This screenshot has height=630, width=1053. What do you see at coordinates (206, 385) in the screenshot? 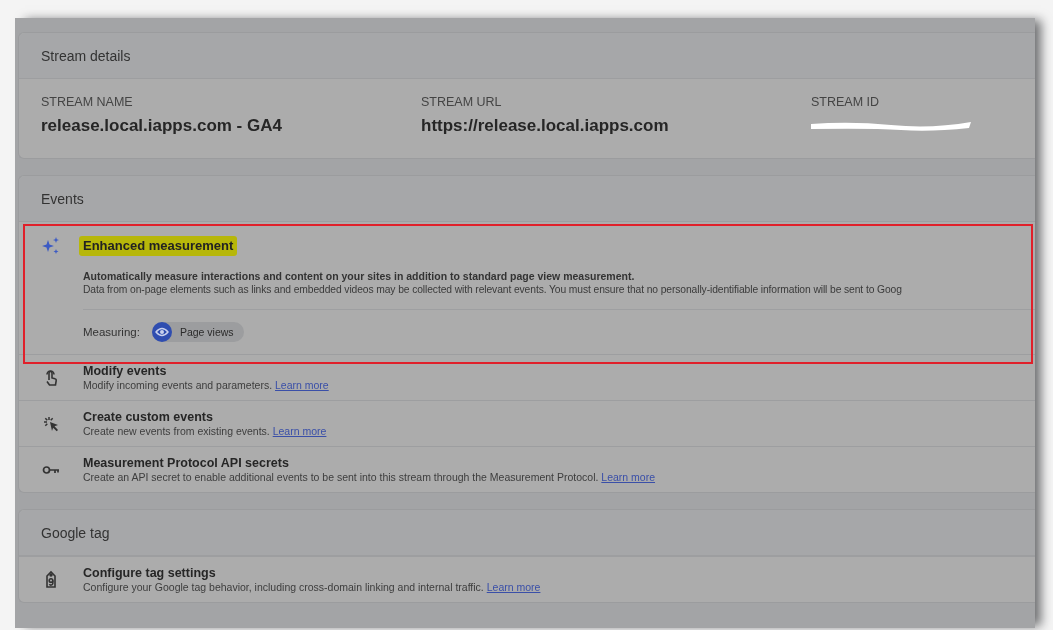
I see `row-description: Modify incoming events and parameters. Learn more` at bounding box center [206, 385].